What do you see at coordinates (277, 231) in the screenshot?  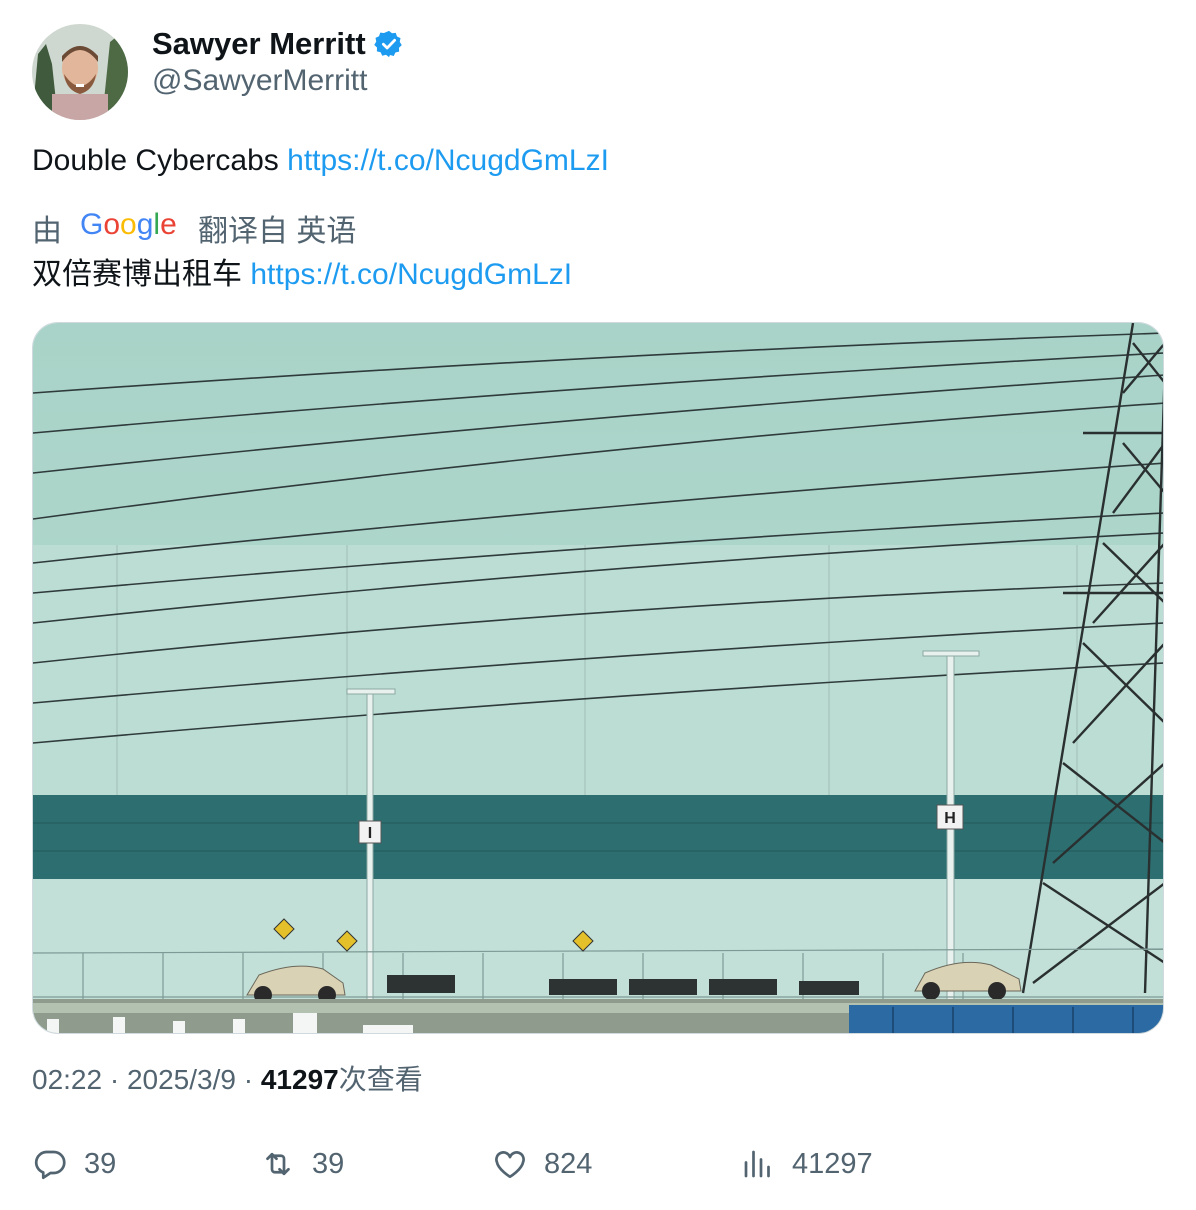 I see `translation-suffix: 翻译自 英语` at bounding box center [277, 231].